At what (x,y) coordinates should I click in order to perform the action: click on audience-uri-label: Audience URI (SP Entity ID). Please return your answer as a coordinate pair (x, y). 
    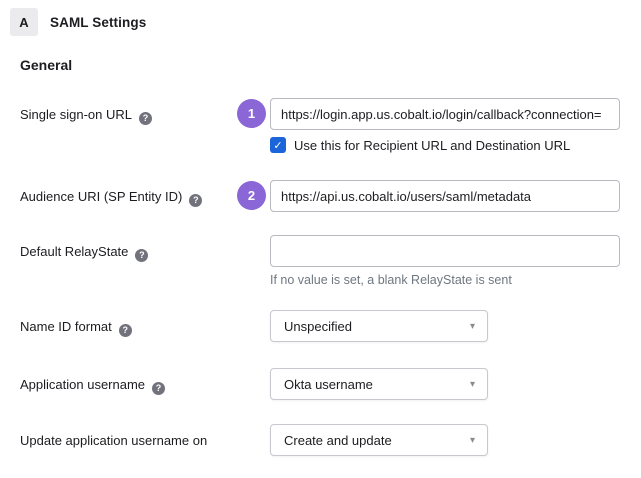
    Looking at the image, I should click on (101, 196).